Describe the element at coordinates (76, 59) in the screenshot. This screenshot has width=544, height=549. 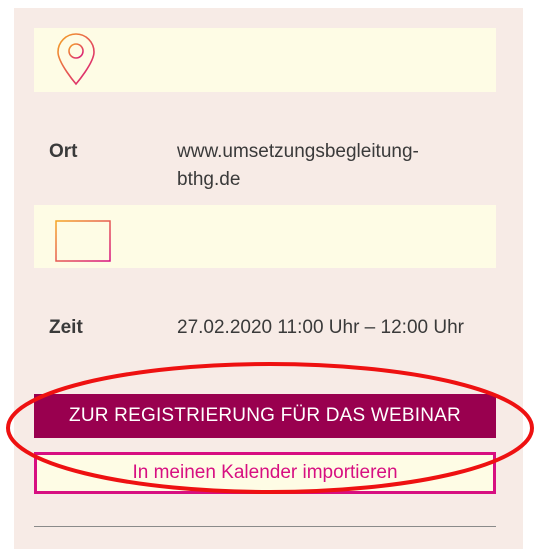
I see `map-pin-icon` at that location.